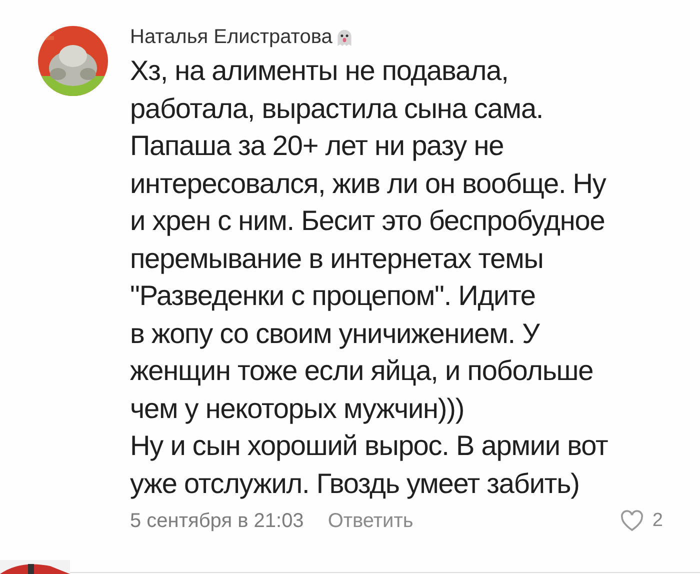  Describe the element at coordinates (231, 37) in the screenshot. I see `author-name: Наталья Елистратова` at that location.